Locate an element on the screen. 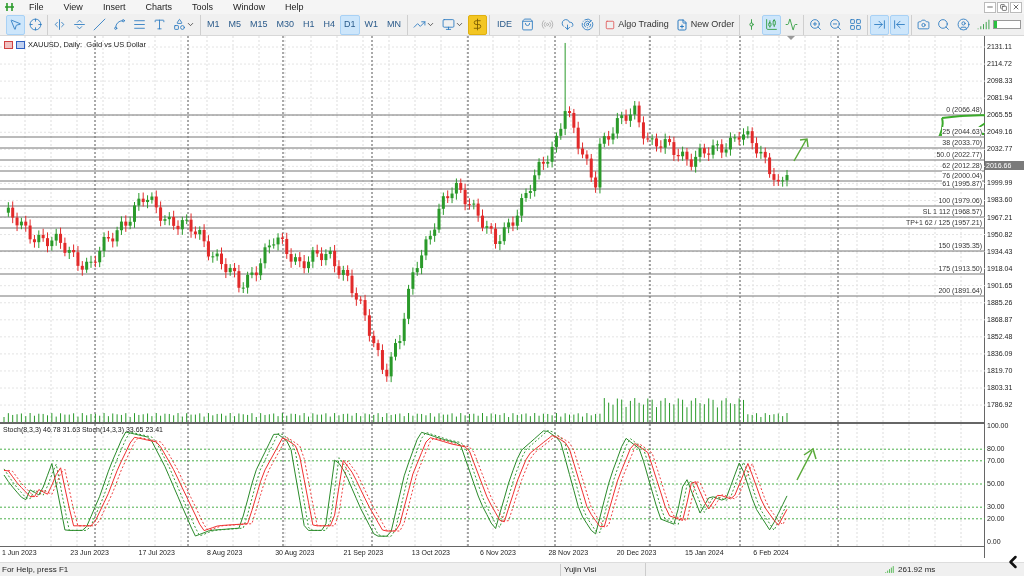 This screenshot has width=1024, height=576. status-profile: Yujin Visi is located at coordinates (602, 569).